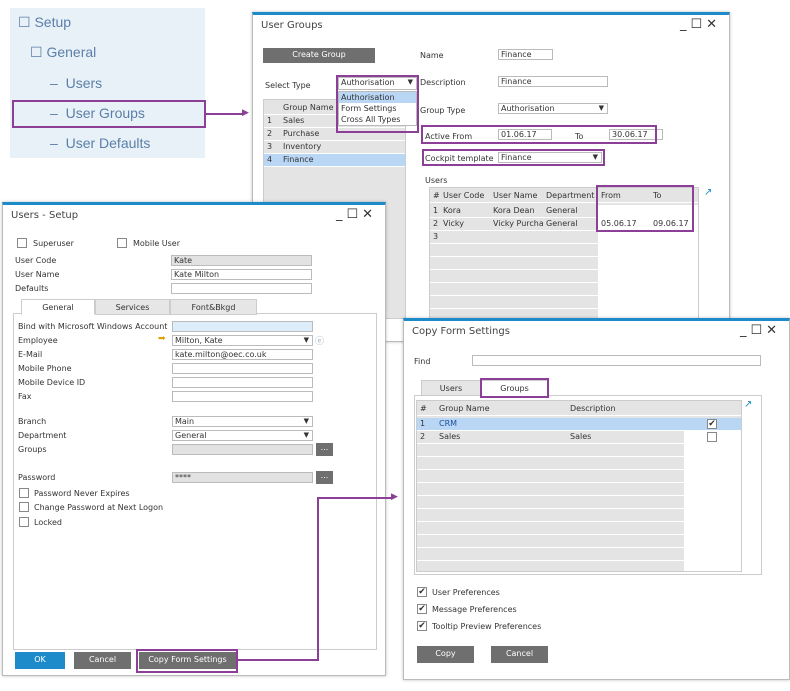 The height and width of the screenshot is (691, 790). Describe the element at coordinates (443, 82) in the screenshot. I see `description-label: Description` at that location.